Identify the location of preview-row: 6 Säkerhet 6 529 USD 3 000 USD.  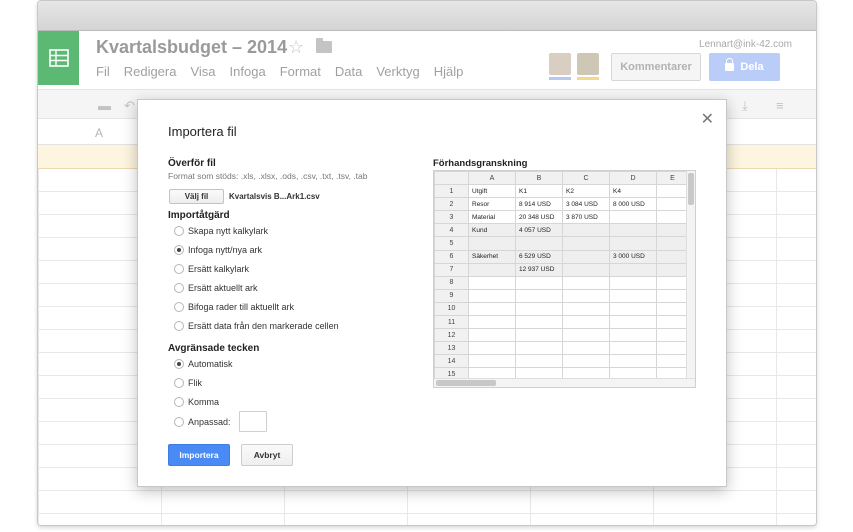
(561, 256).